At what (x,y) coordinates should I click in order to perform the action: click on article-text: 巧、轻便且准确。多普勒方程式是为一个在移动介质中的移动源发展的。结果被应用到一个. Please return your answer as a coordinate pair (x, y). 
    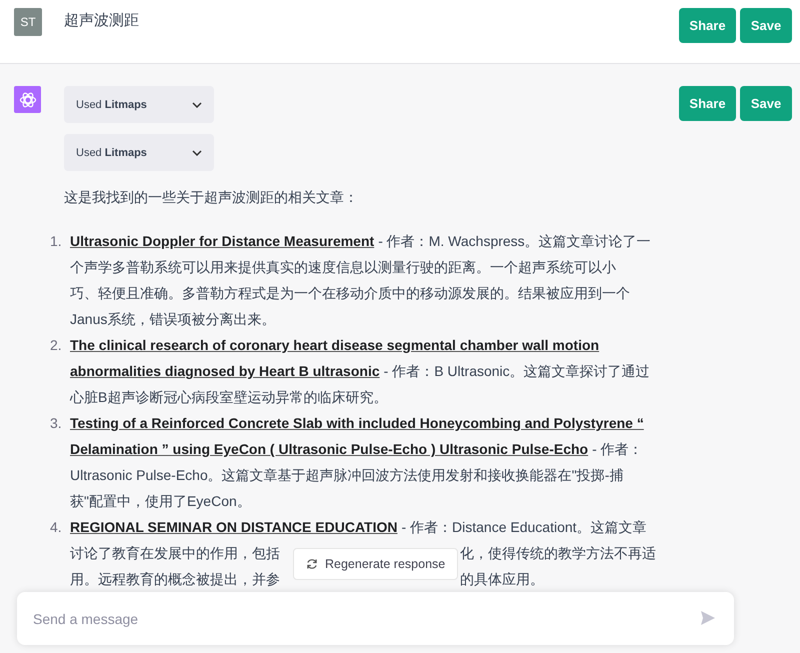
    Looking at the image, I should click on (350, 293).